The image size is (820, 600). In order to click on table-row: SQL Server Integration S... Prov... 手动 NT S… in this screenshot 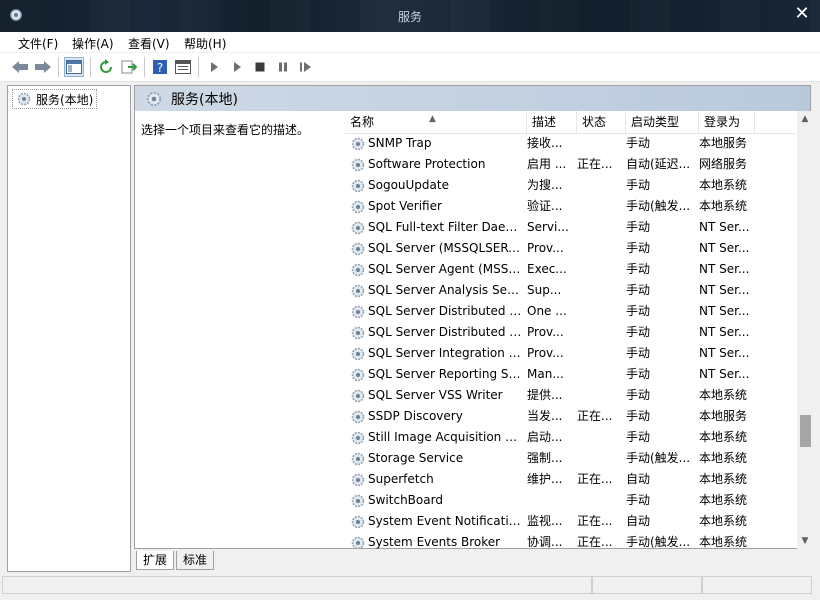, I will do `click(570, 353)`.